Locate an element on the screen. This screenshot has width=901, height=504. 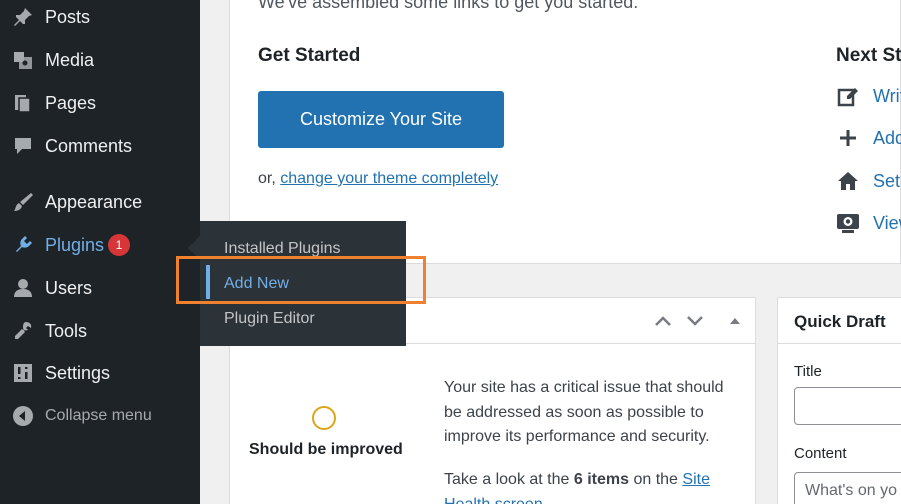
health-status-text: Should be improved is located at coordinates (326, 449).